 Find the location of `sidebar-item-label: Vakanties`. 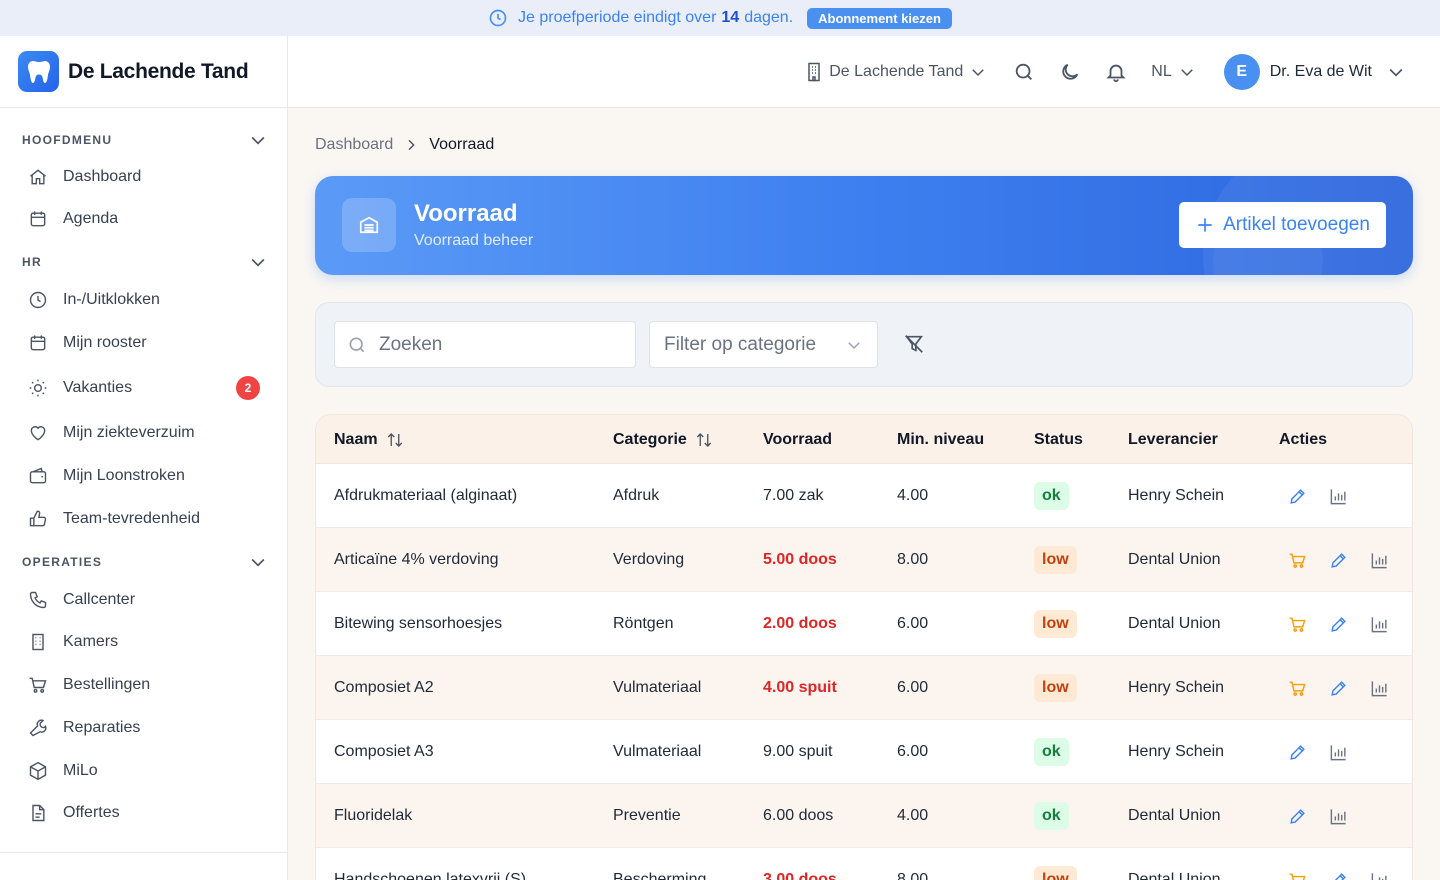

sidebar-item-label: Vakanties is located at coordinates (98, 387).